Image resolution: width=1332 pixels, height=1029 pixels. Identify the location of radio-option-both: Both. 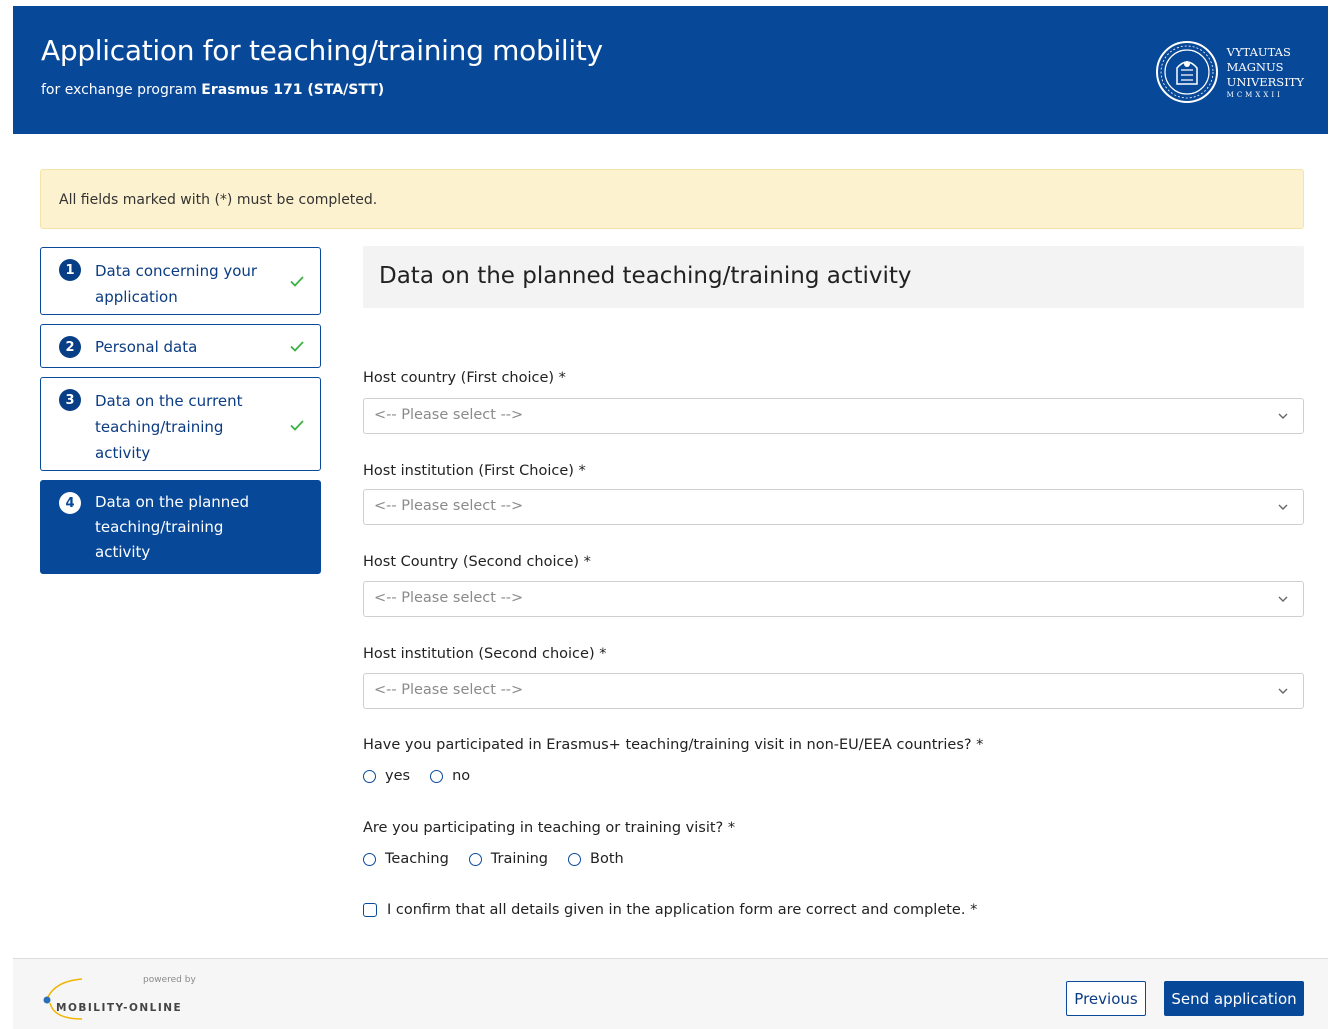
(596, 859).